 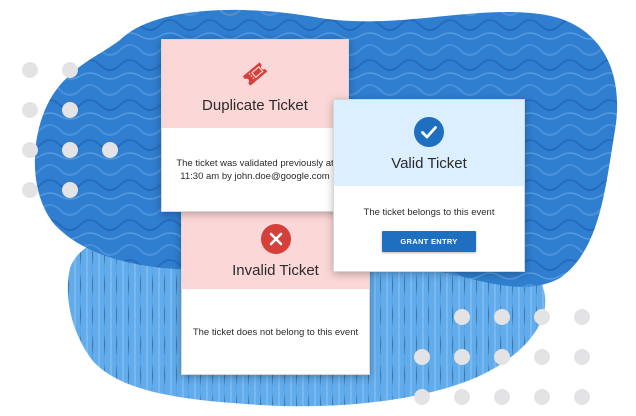 I want to click on valid-ticket-title: Valid Ticket, so click(x=429, y=163).